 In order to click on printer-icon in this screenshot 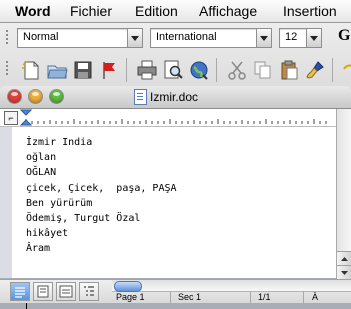, I will do `click(147, 70)`.